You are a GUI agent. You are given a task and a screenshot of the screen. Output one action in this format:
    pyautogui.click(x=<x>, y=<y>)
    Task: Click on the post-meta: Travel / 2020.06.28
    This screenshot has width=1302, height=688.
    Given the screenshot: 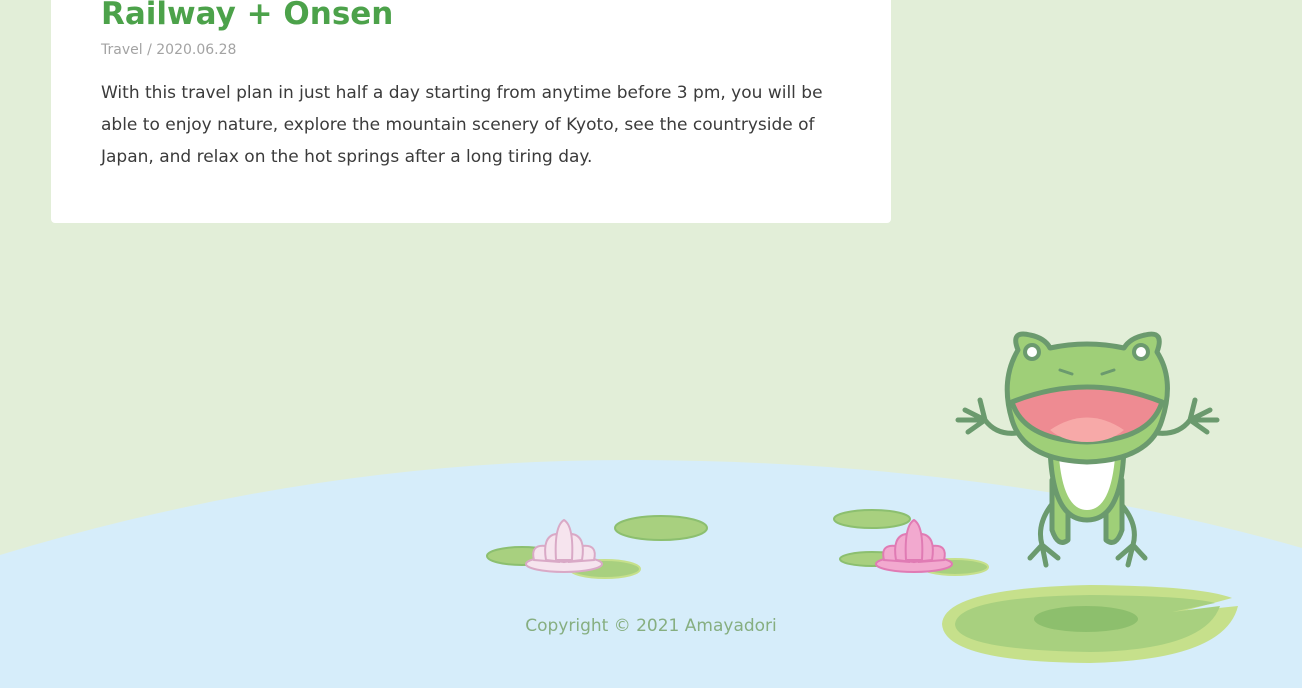 What is the action you would take?
    pyautogui.click(x=168, y=50)
    